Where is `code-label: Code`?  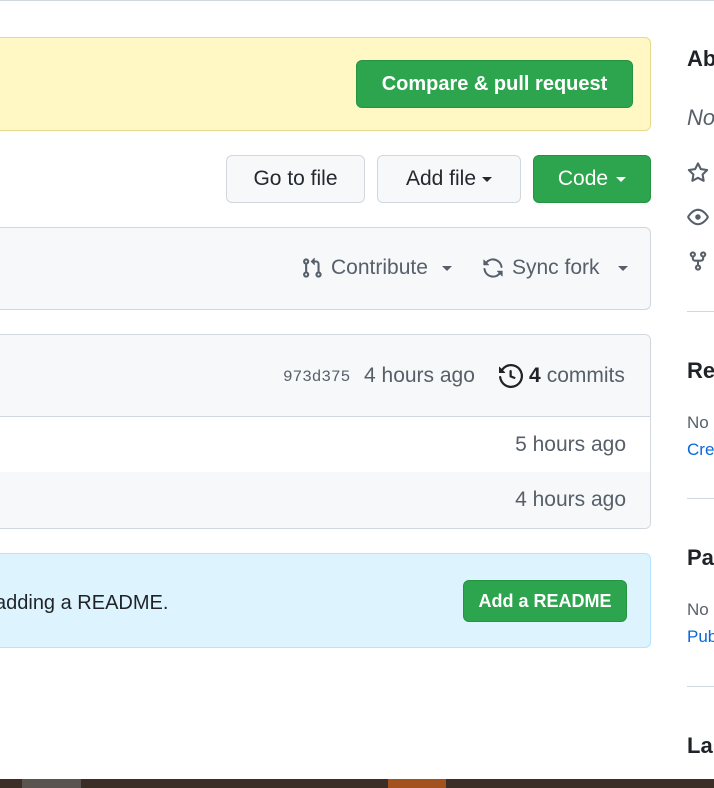 code-label: Code is located at coordinates (583, 178).